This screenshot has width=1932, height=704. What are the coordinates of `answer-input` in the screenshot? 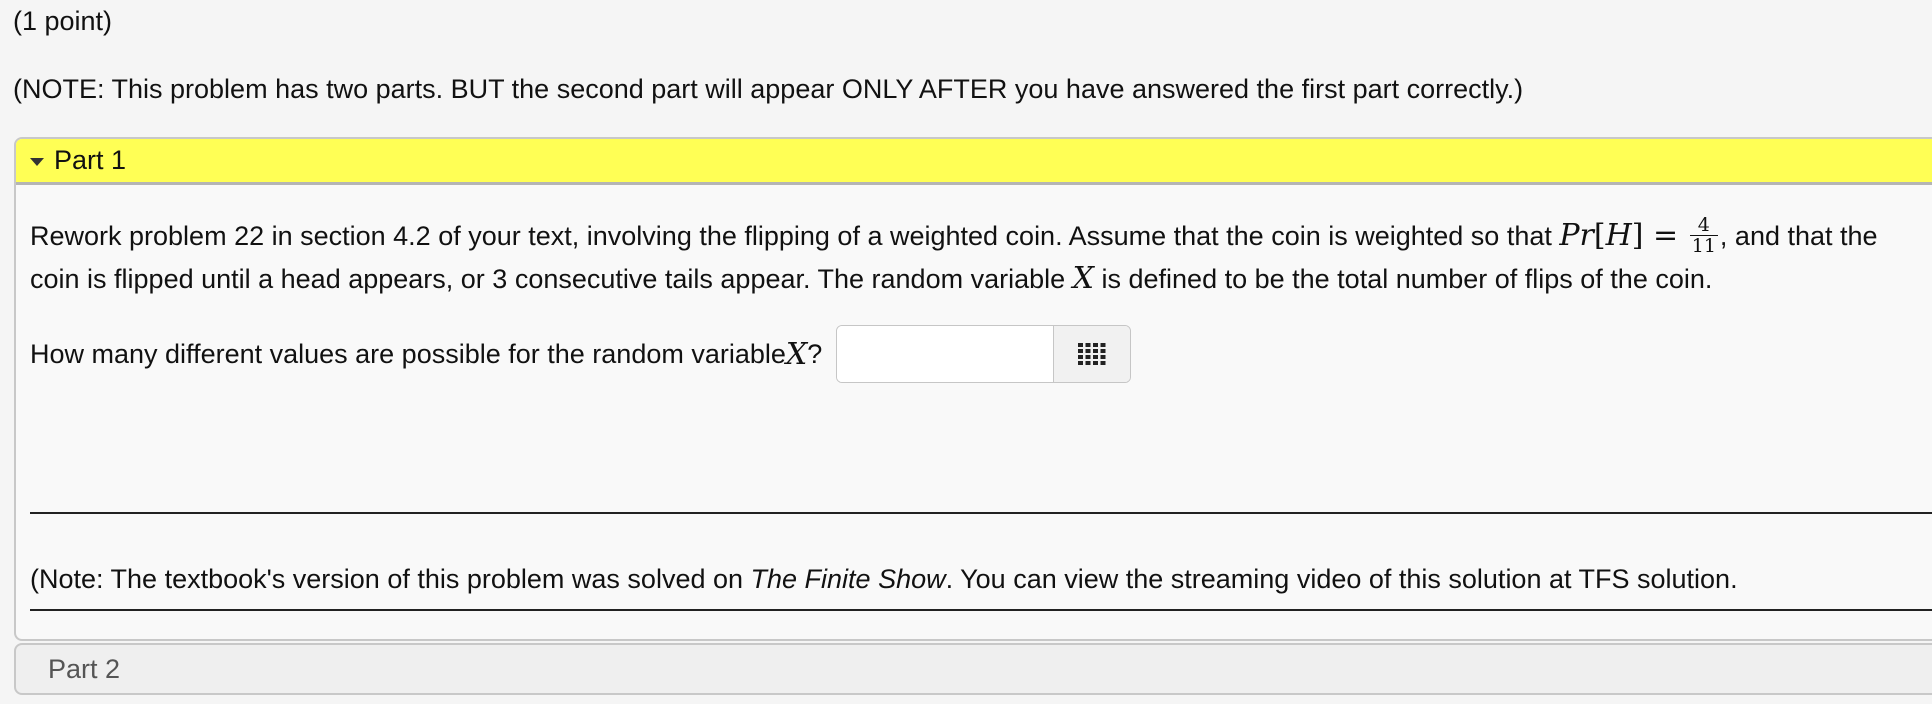 It's located at (945, 354).